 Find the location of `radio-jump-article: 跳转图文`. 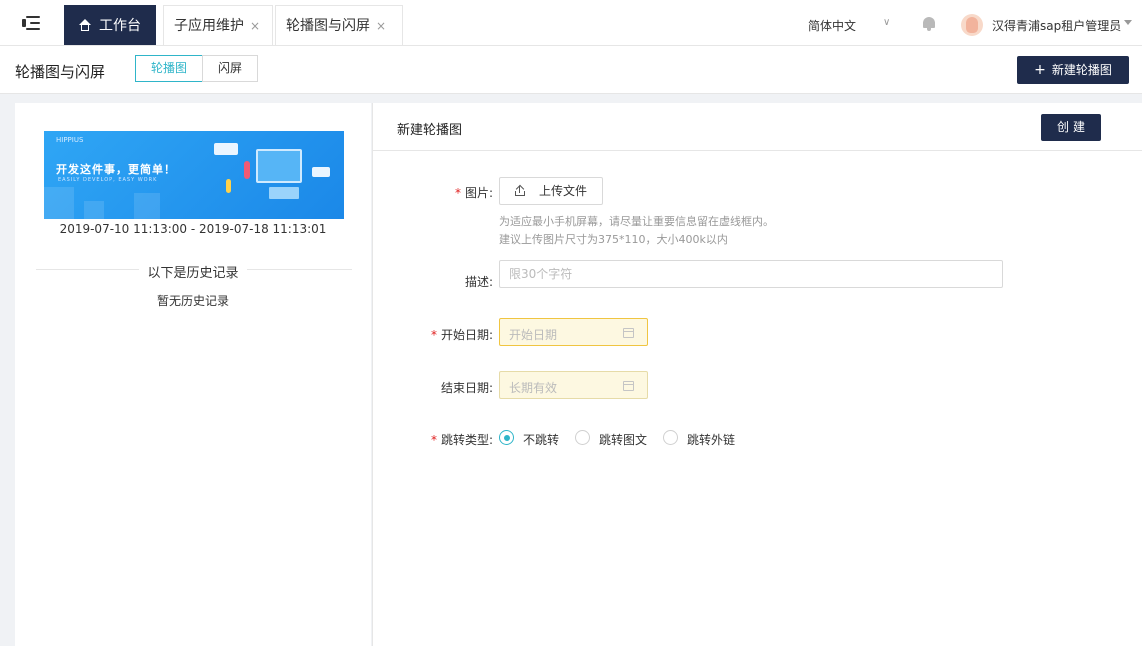

radio-jump-article: 跳转图文 is located at coordinates (613, 438).